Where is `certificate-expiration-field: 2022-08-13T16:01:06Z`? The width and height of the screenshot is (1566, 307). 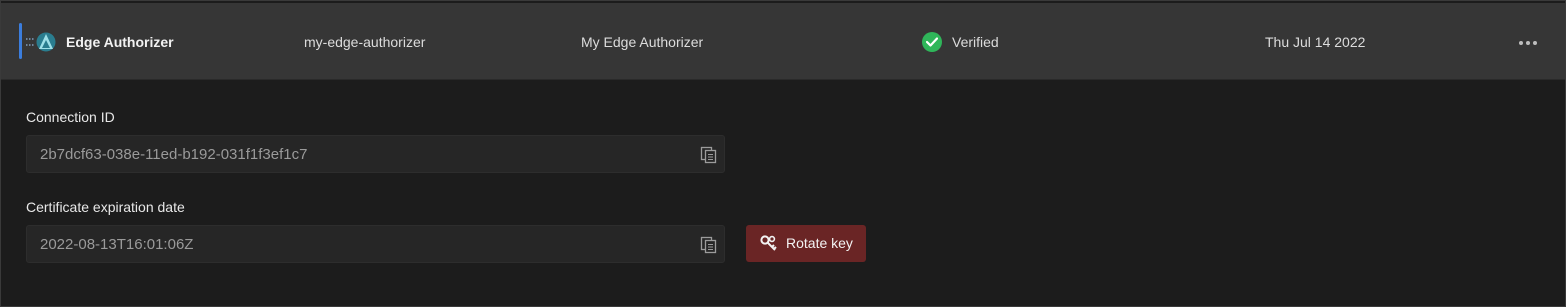
certificate-expiration-field: 2022-08-13T16:01:06Z is located at coordinates (375, 244).